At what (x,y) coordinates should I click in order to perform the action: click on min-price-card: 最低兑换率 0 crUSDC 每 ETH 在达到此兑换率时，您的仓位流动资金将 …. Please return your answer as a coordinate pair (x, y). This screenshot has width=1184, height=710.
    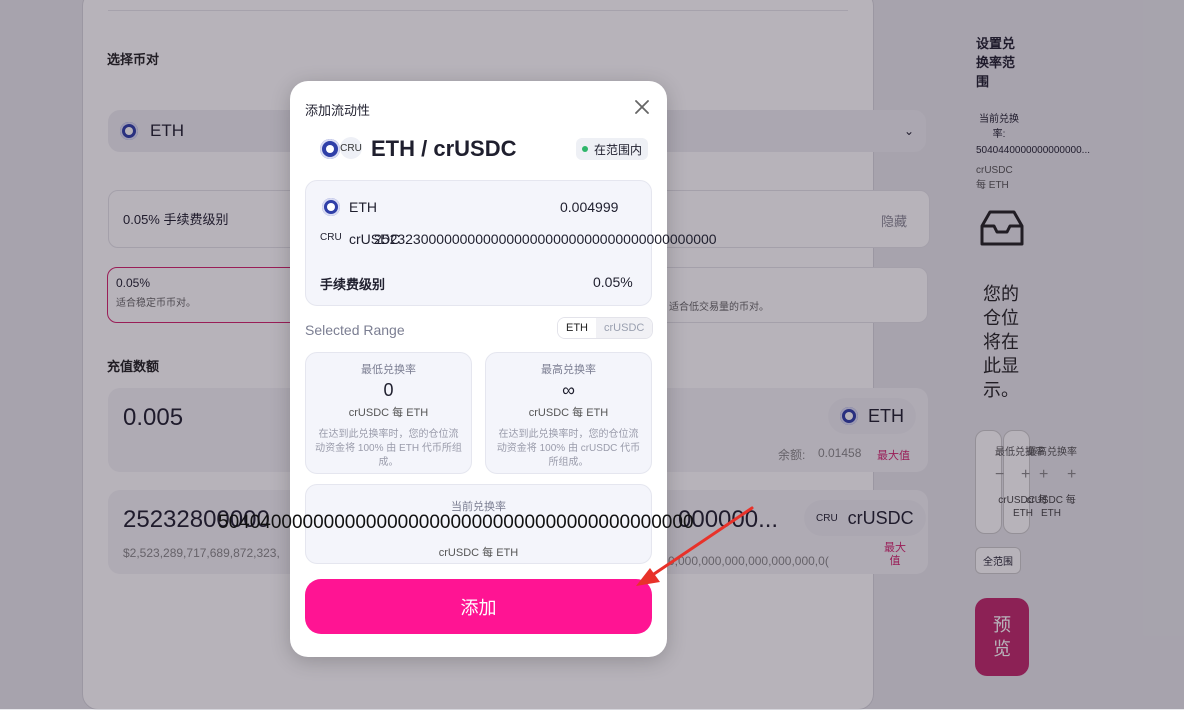
    Looking at the image, I should click on (388, 413).